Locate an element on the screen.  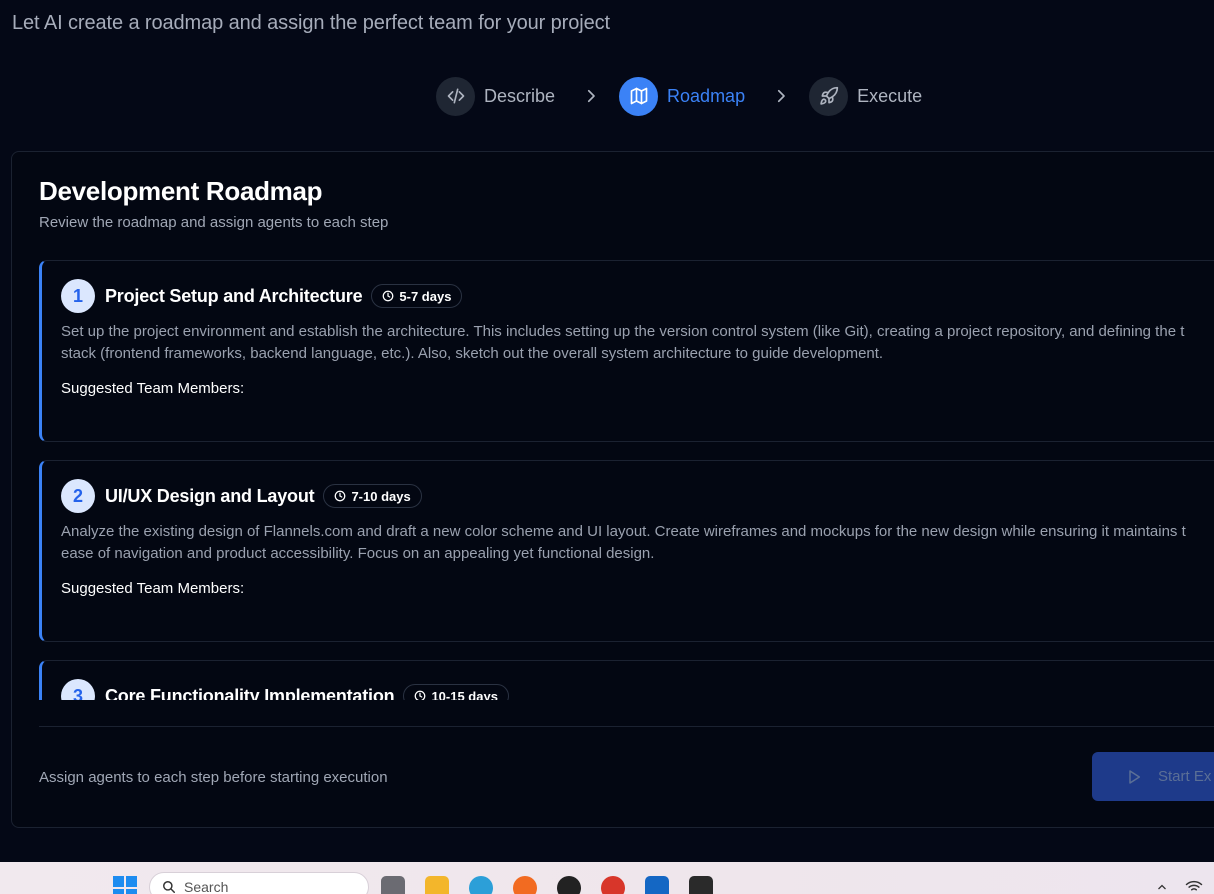
chevron-up-icon is located at coordinates (1162, 887).